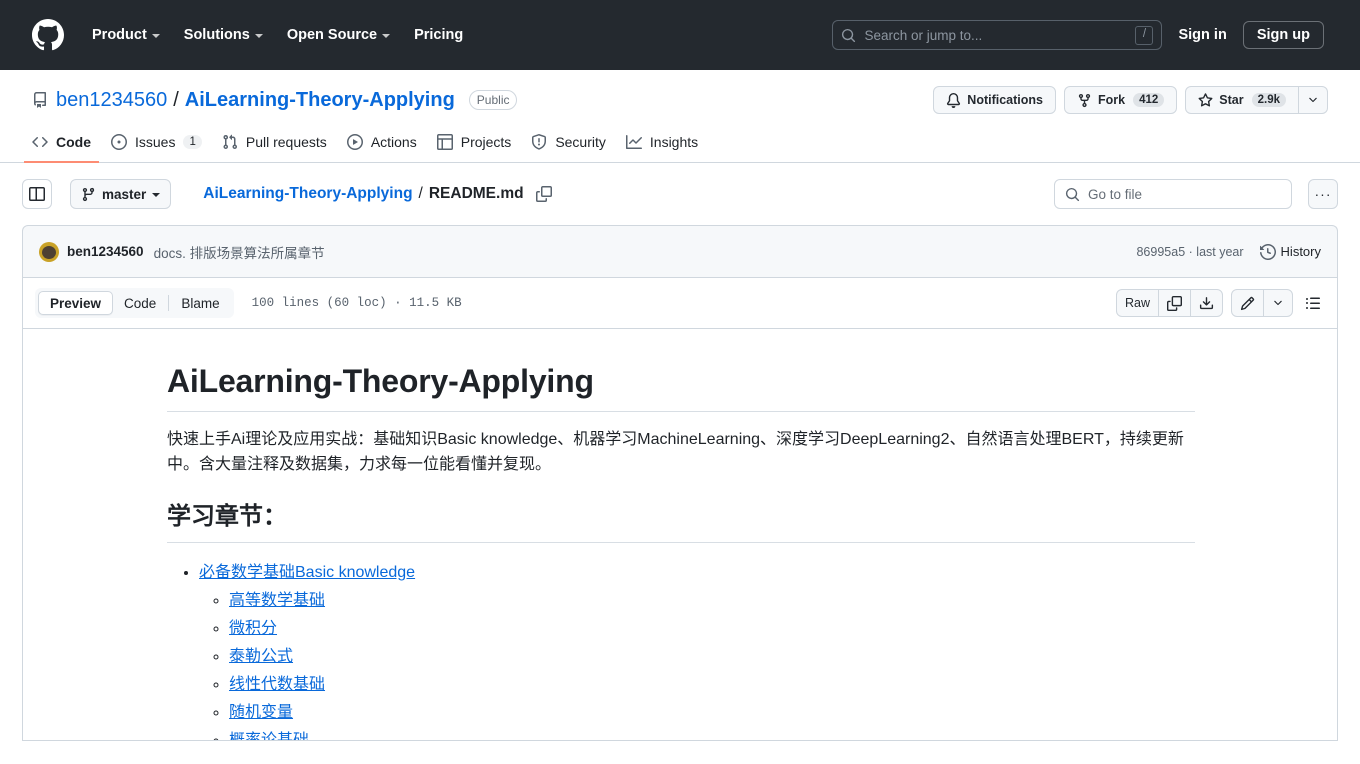 Image resolution: width=1360 pixels, height=764 pixels. What do you see at coordinates (76, 303) in the screenshot?
I see `tab-preview: Preview` at bounding box center [76, 303].